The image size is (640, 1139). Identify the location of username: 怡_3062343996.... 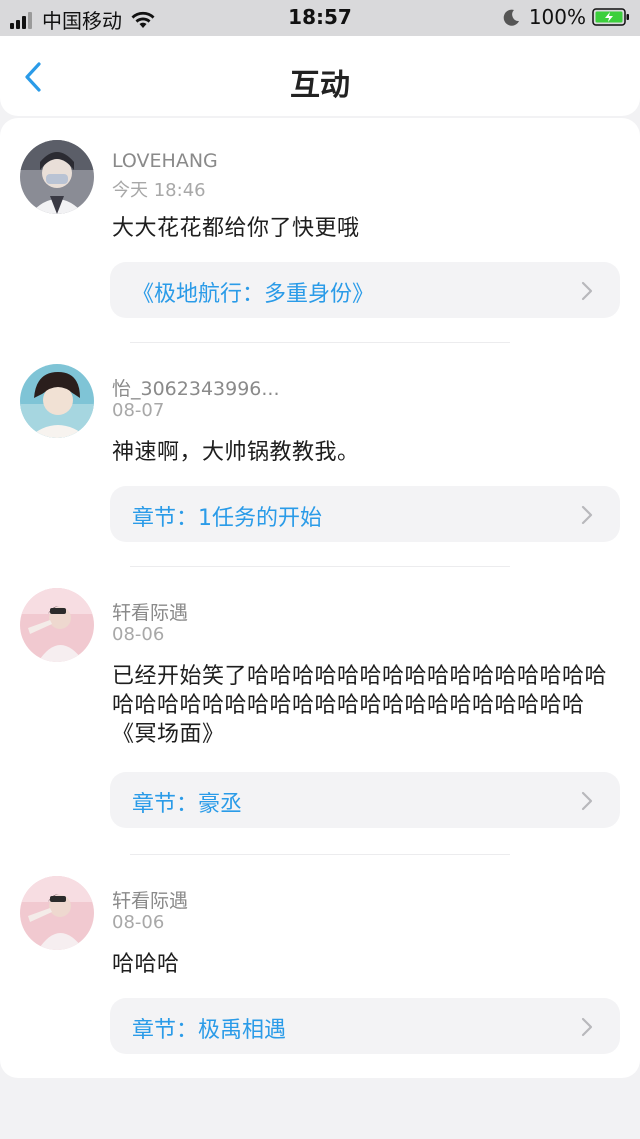
(196, 387).